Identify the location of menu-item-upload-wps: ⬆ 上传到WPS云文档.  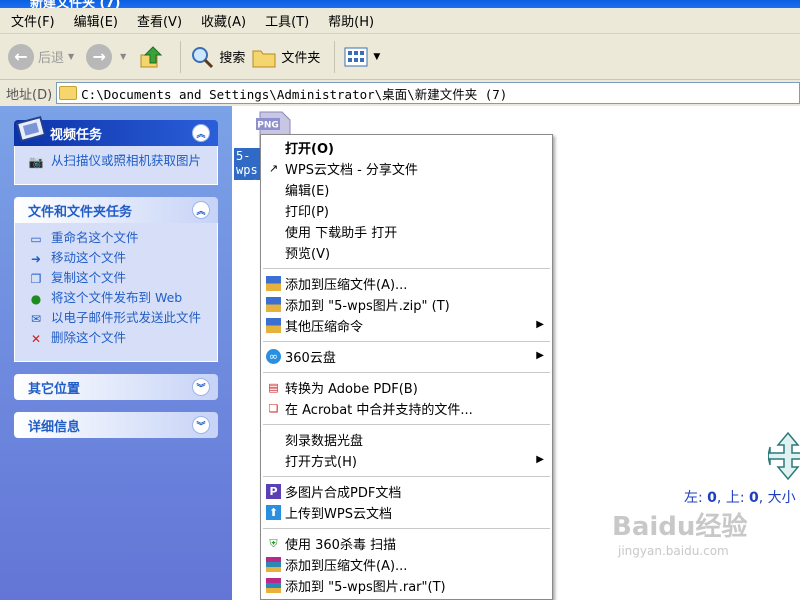
(406, 512).